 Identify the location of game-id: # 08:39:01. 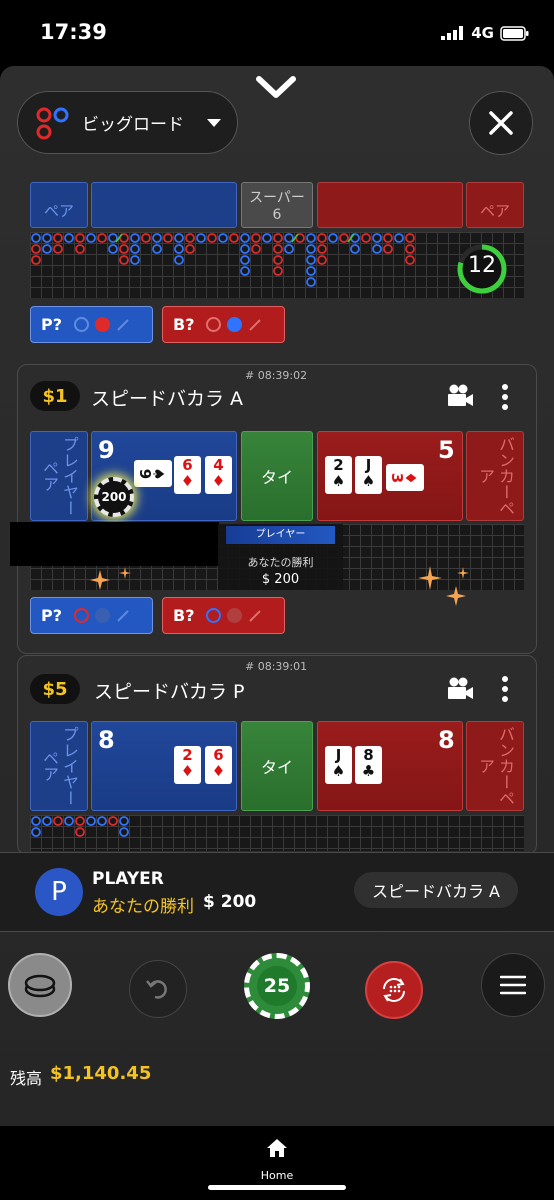
(276, 666).